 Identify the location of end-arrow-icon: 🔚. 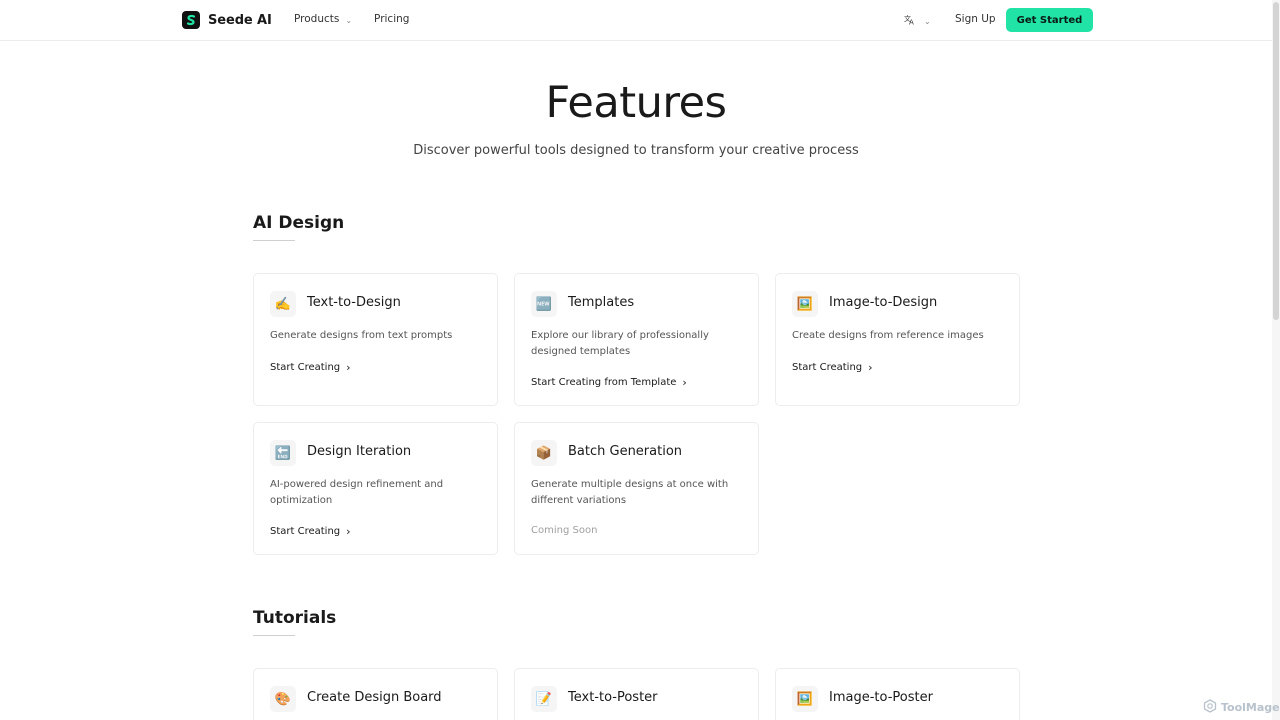
(283, 453).